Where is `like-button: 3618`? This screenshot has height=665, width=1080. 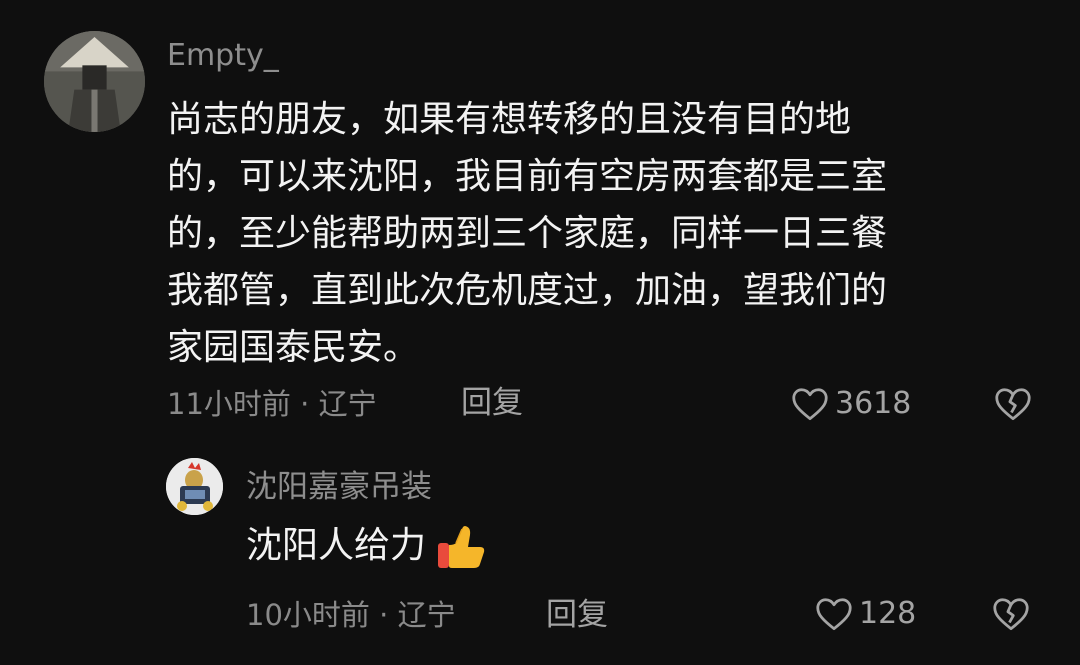
like-button: 3618 is located at coordinates (851, 404).